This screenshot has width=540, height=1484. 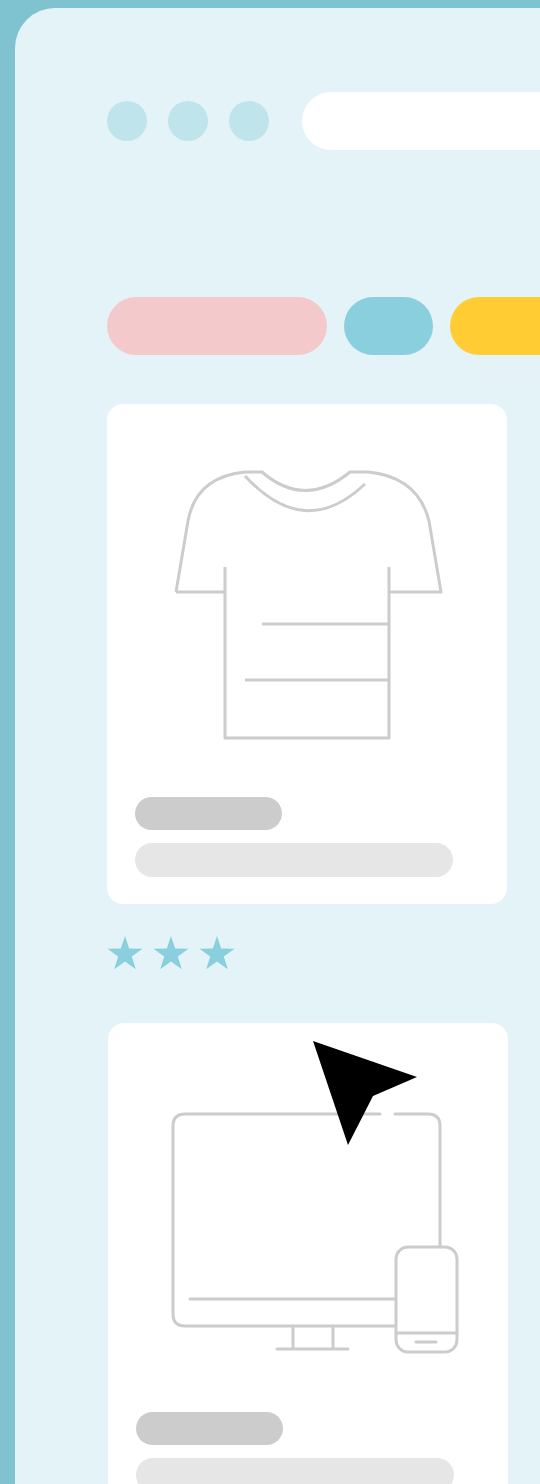 I want to click on address-bar, so click(x=421, y=121).